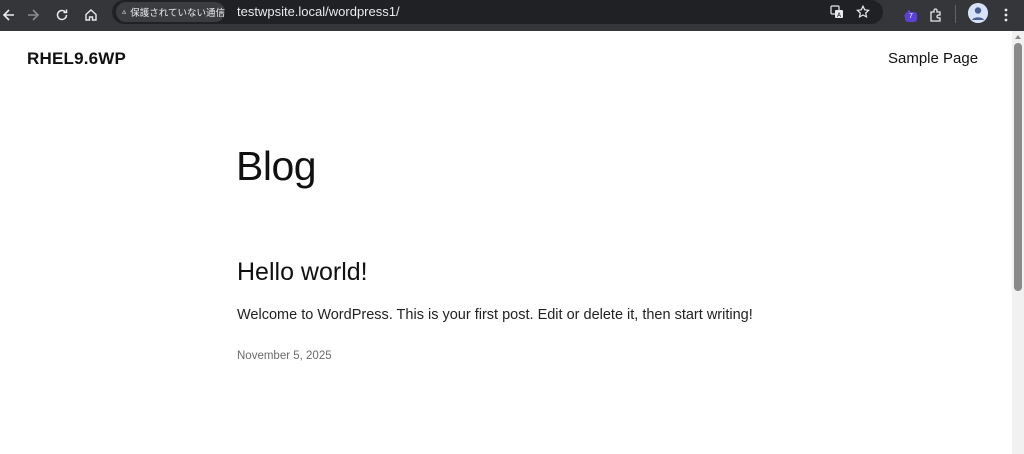  What do you see at coordinates (284, 356) in the screenshot?
I see `post-date: November 5, 2025` at bounding box center [284, 356].